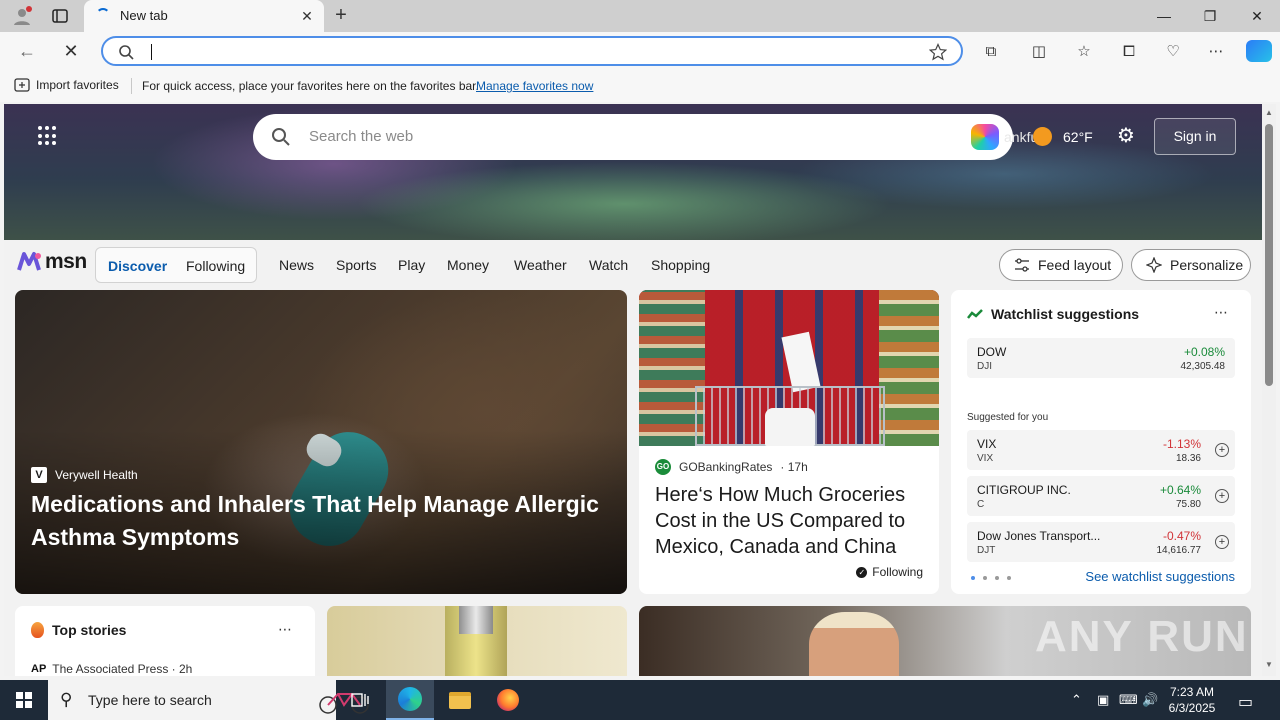 This screenshot has height=720, width=1280. Describe the element at coordinates (66, 85) in the screenshot. I see `import-favorites-button: Import favorites` at that location.